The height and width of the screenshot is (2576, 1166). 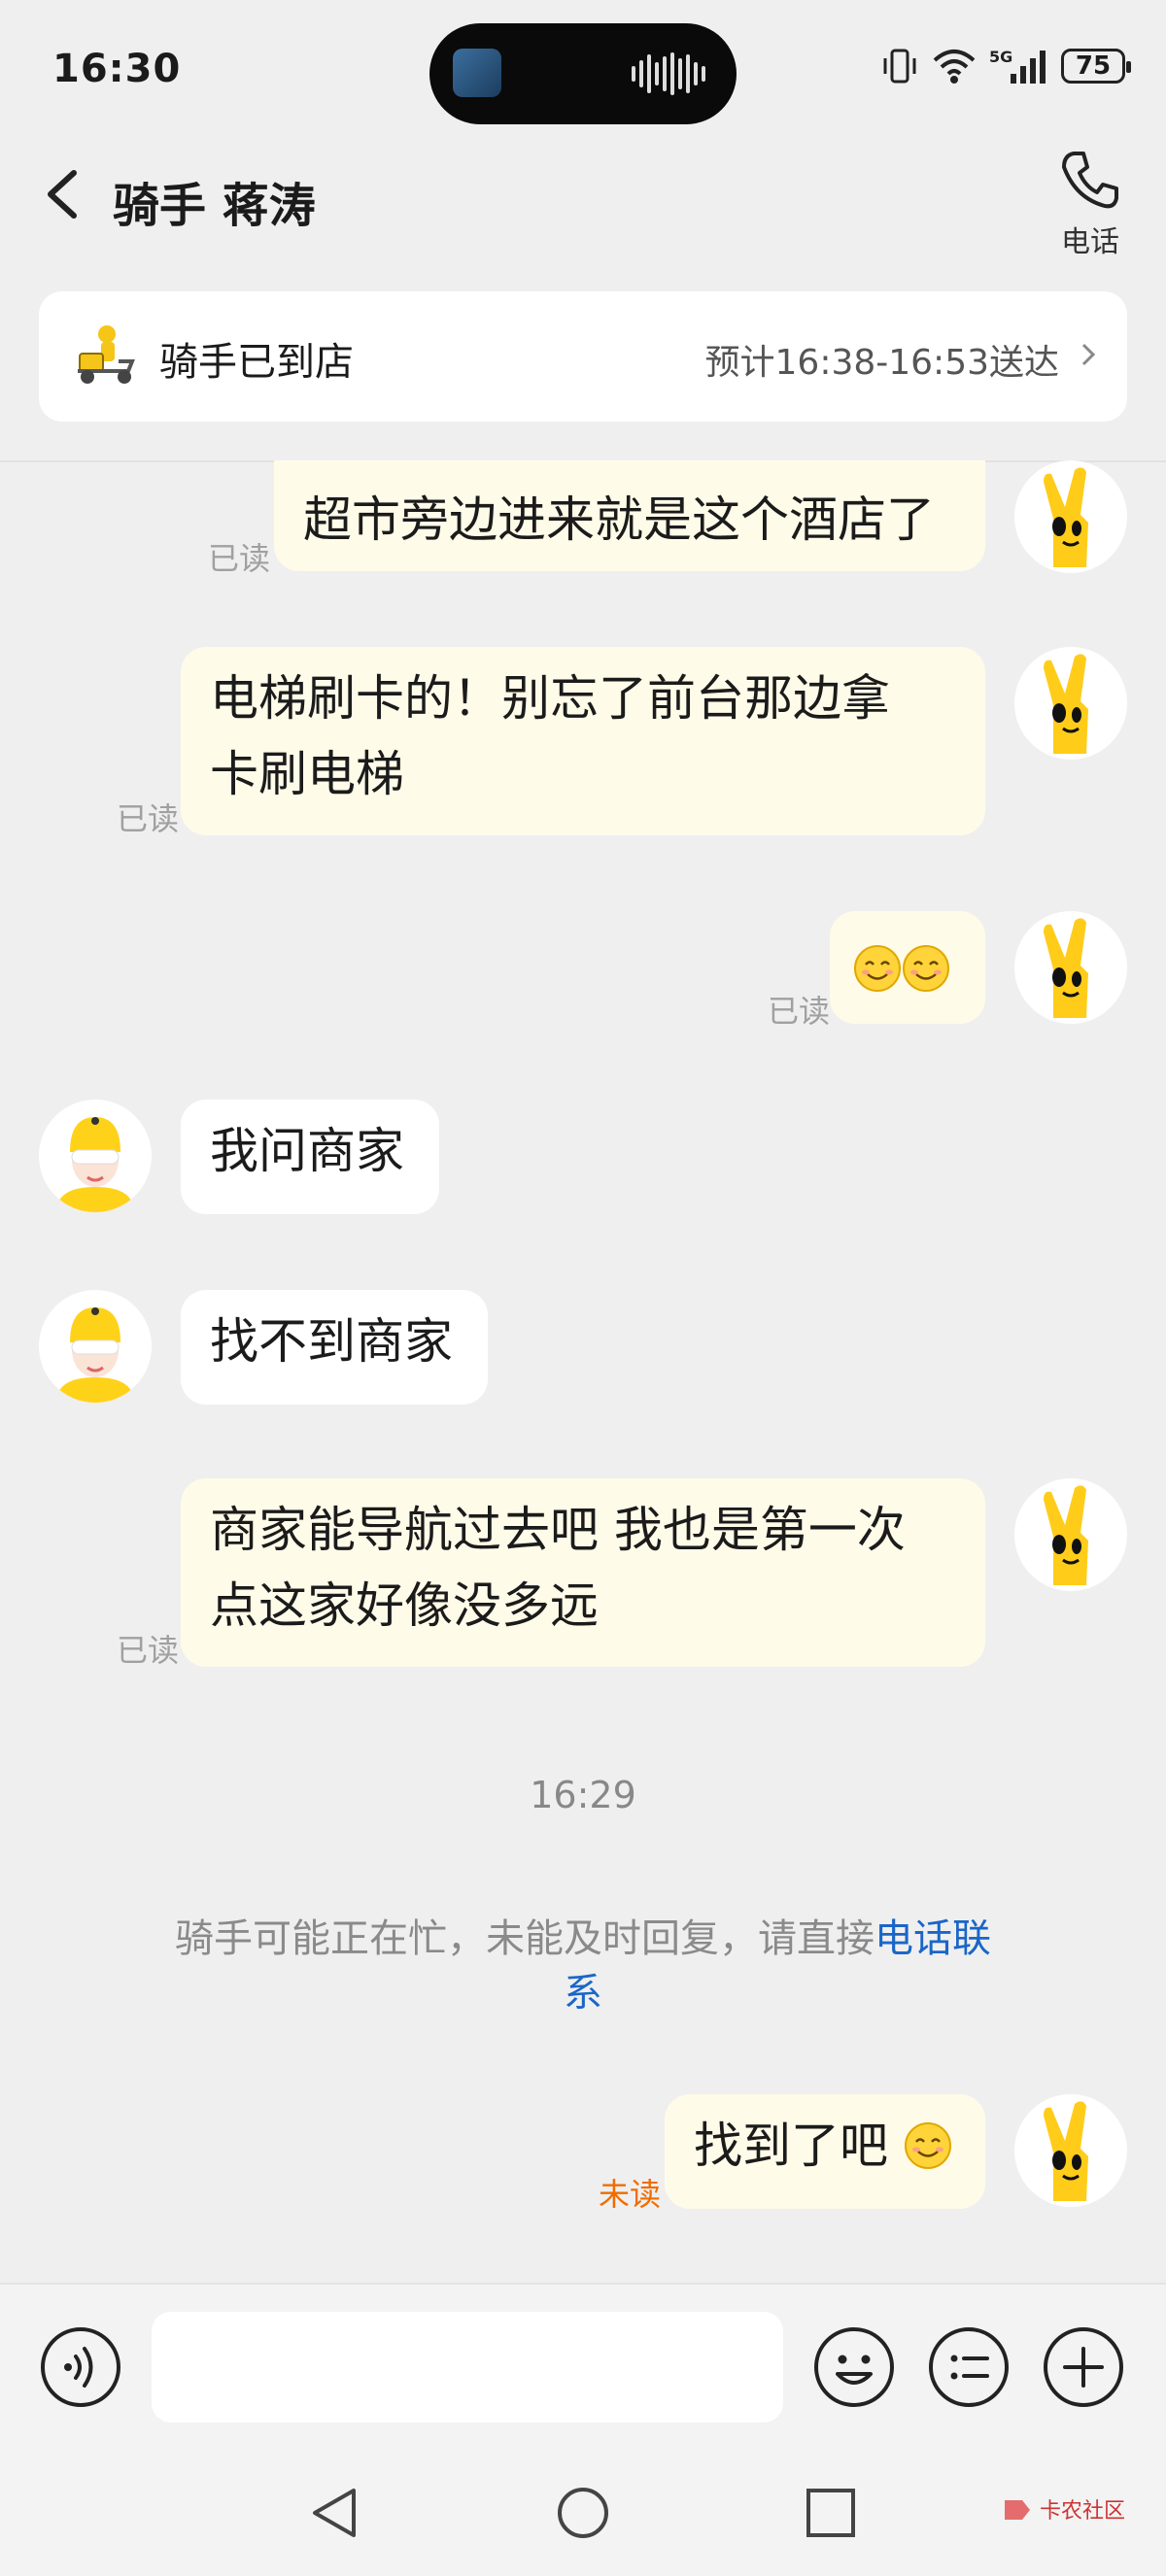 What do you see at coordinates (63, 194) in the screenshot?
I see `back-arrow-icon` at bounding box center [63, 194].